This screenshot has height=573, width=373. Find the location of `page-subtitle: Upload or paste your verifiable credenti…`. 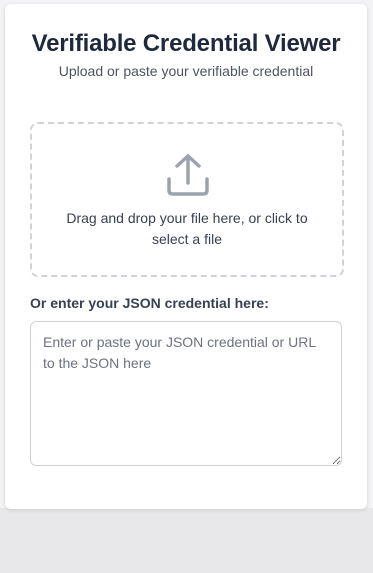

page-subtitle: Upload or paste your verifiable credenti… is located at coordinates (186, 71).